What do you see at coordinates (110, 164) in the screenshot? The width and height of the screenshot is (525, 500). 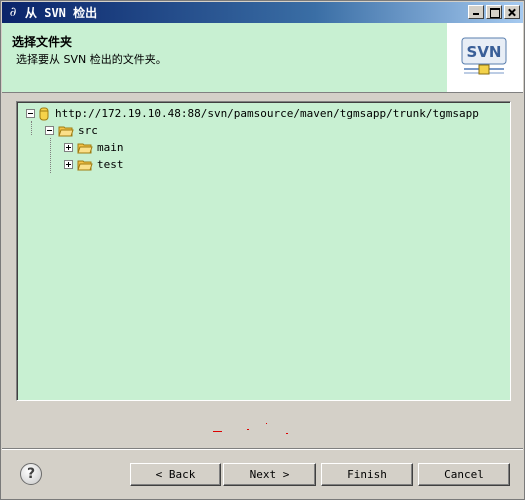 I see `tree-node-label: test` at bounding box center [110, 164].